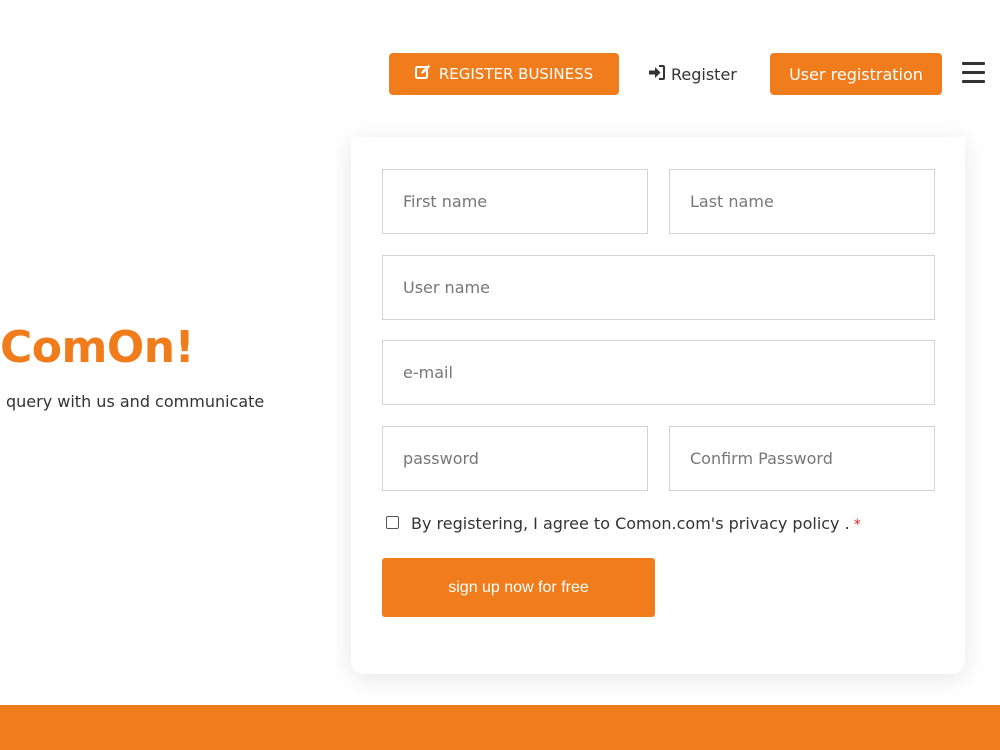  Describe the element at coordinates (516, 74) in the screenshot. I see `register-business-label: REGISTER BUSINESS` at that location.